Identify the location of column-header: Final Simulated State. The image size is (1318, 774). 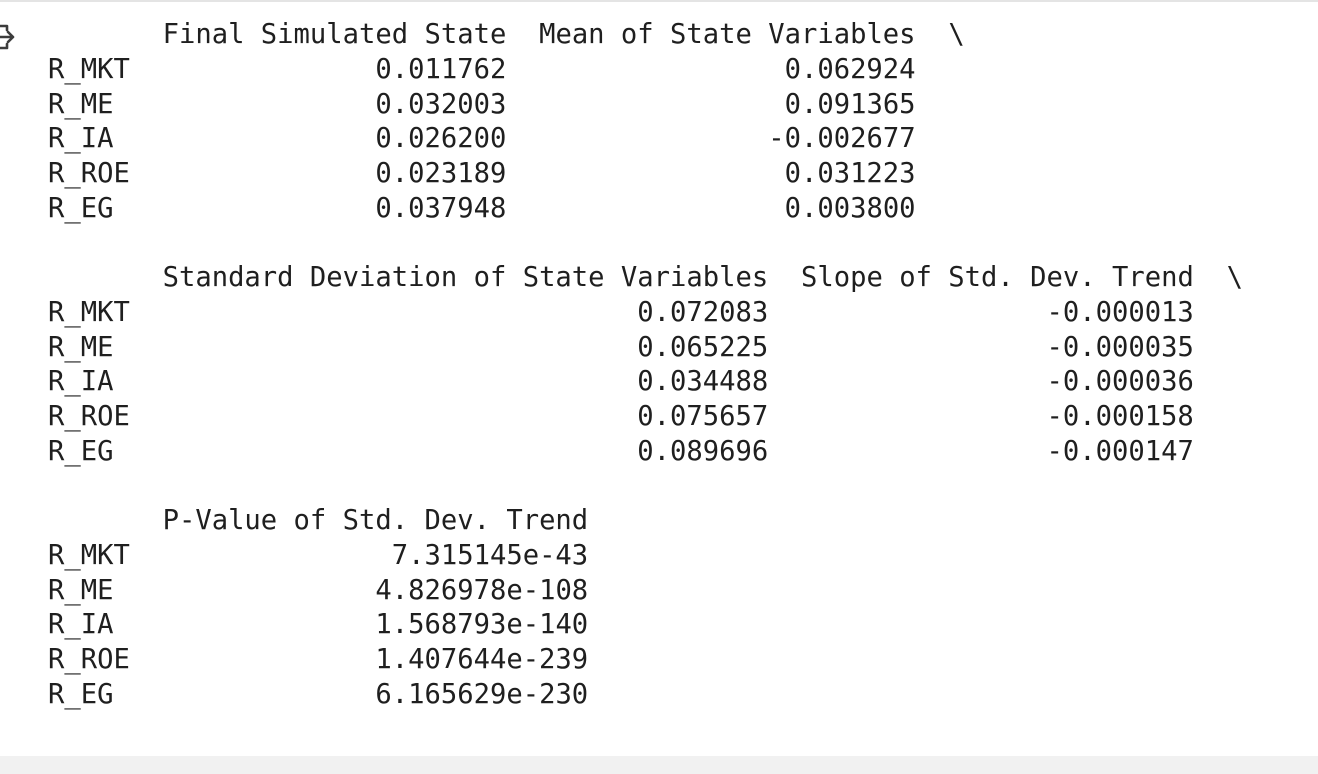
(334, 34).